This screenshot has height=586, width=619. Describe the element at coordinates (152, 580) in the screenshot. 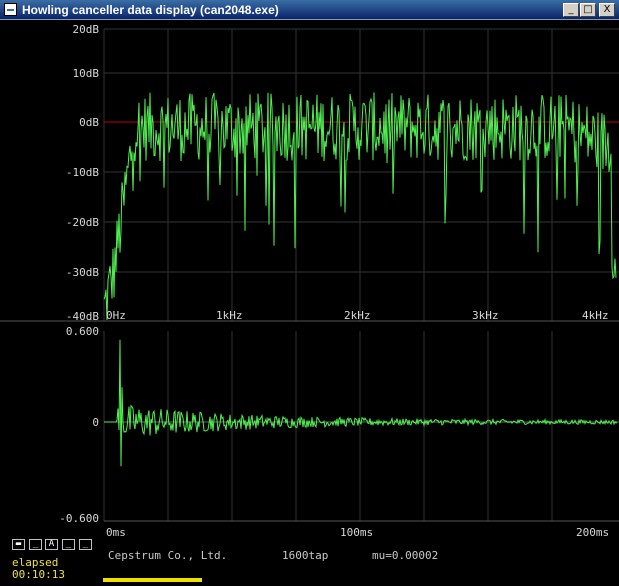

I see `progress-bar` at that location.